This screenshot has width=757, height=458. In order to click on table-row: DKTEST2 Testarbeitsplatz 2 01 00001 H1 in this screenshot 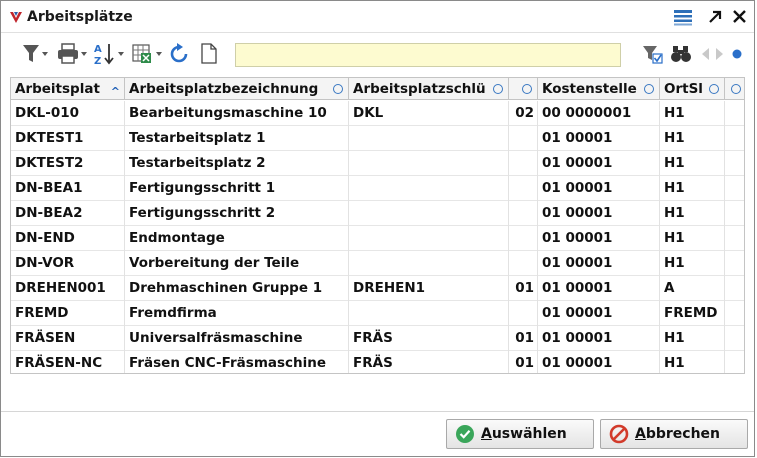, I will do `click(377, 163)`.